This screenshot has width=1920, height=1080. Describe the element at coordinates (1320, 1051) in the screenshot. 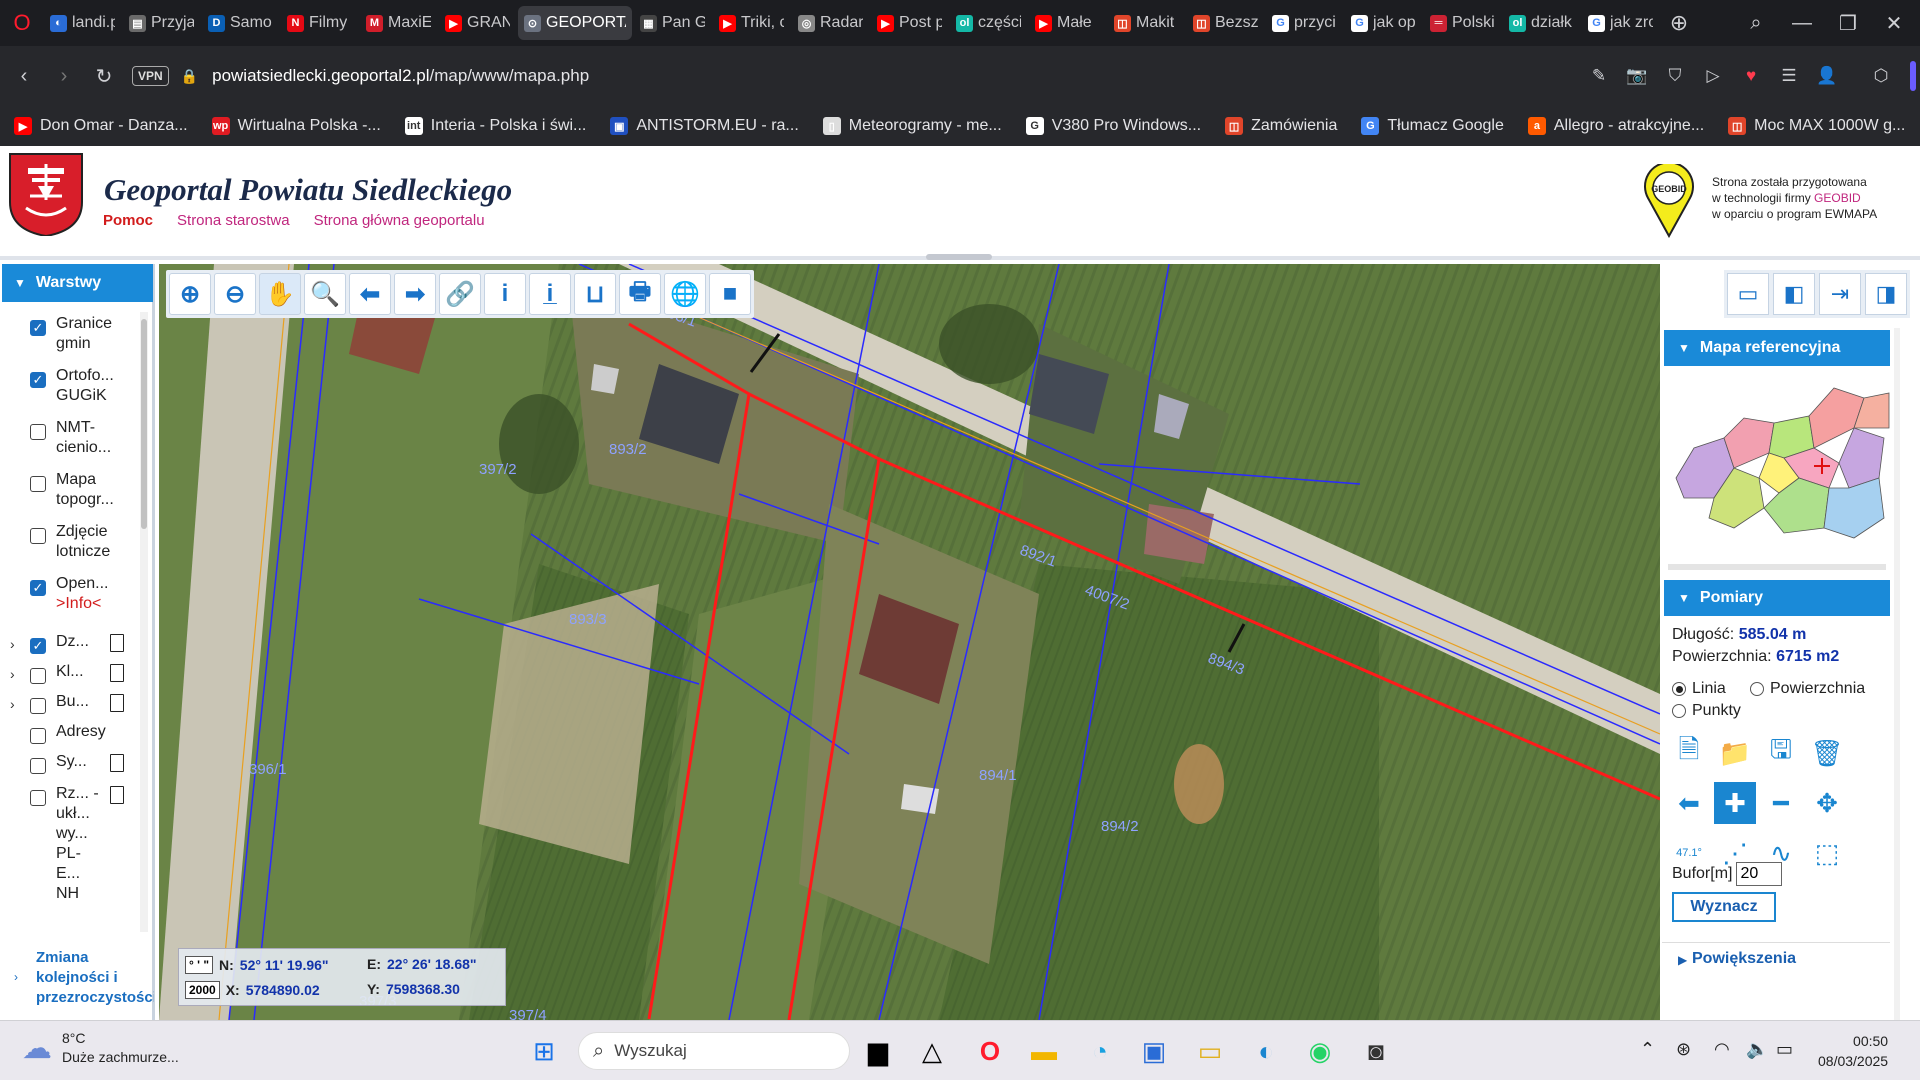

I see `whatsapp-icon: ◉` at that location.